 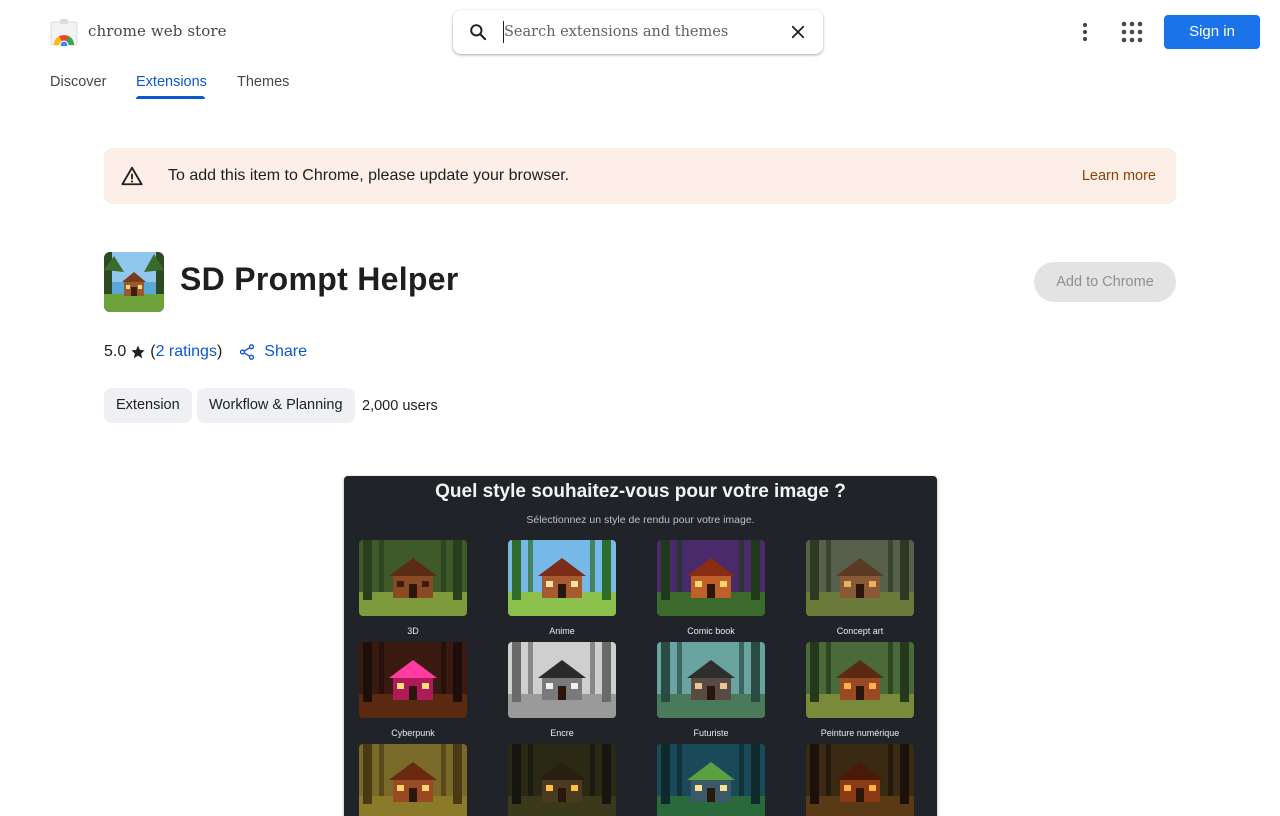 I want to click on close-icon, so click(x=798, y=32).